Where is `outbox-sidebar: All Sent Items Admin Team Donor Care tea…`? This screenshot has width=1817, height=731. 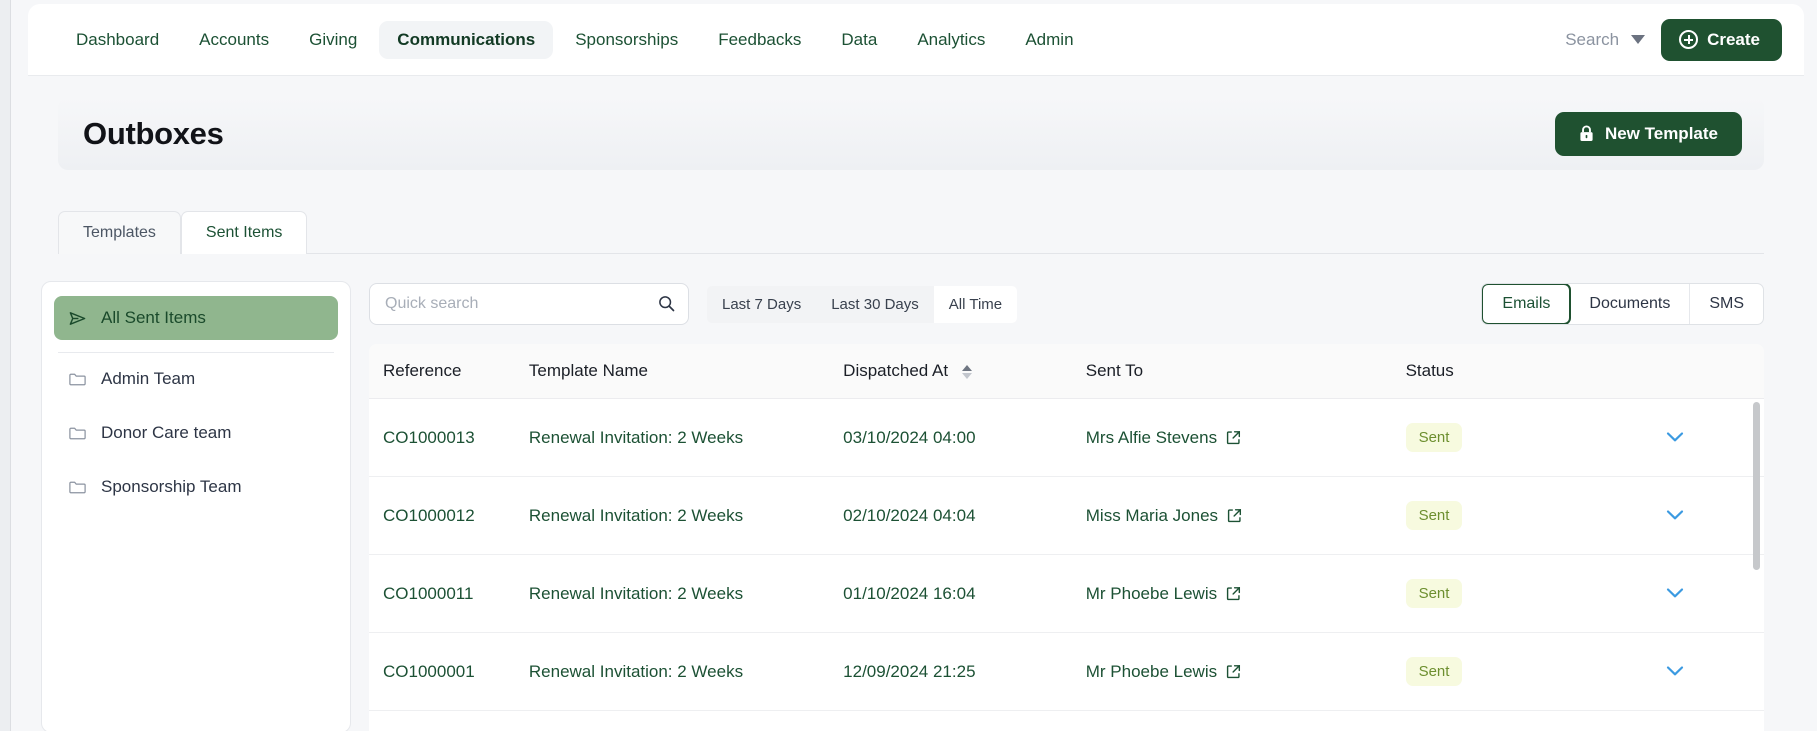 outbox-sidebar: All Sent Items Admin Team Donor Care tea… is located at coordinates (196, 506).